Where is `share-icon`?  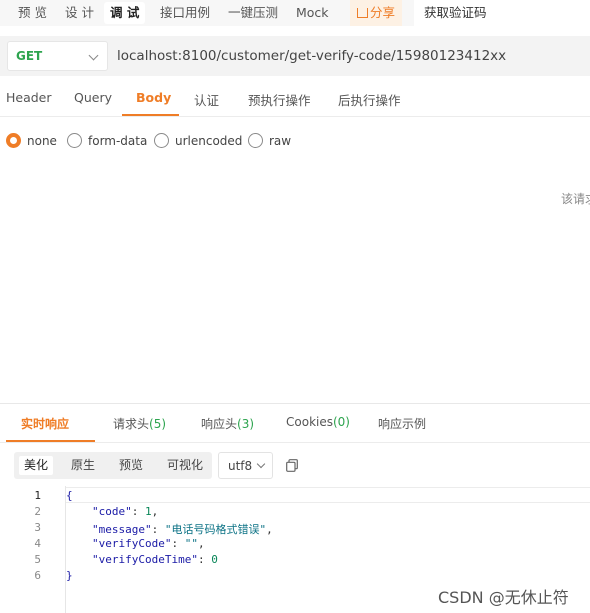 share-icon is located at coordinates (362, 13).